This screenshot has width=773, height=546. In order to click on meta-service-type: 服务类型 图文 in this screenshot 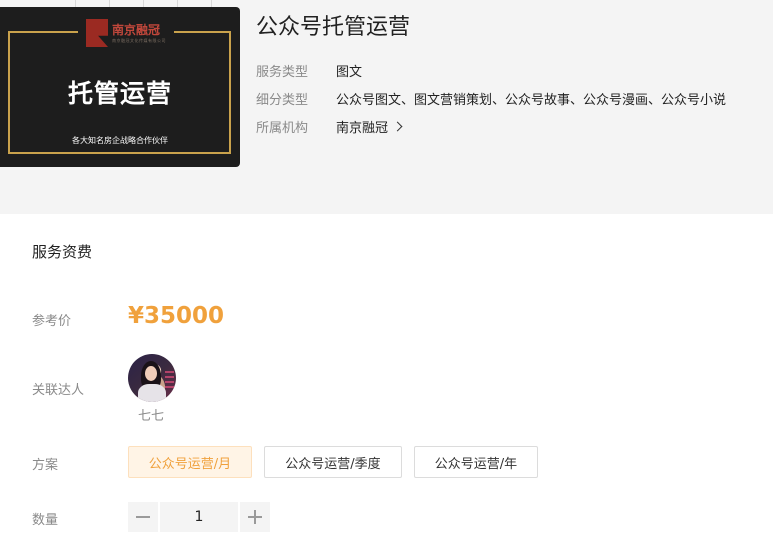, I will do `click(309, 70)`.